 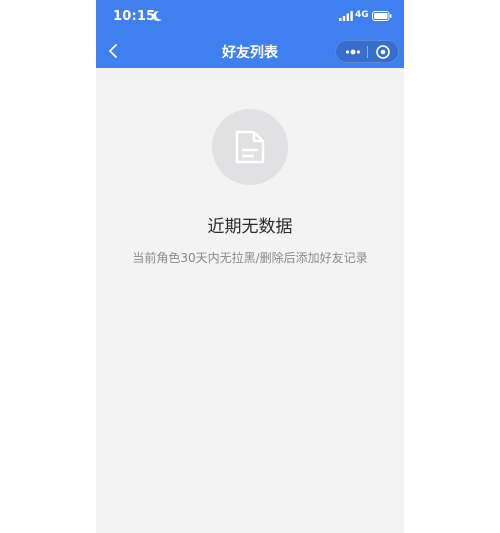 What do you see at coordinates (250, 51) in the screenshot?
I see `nav-bar: 好友列表` at bounding box center [250, 51].